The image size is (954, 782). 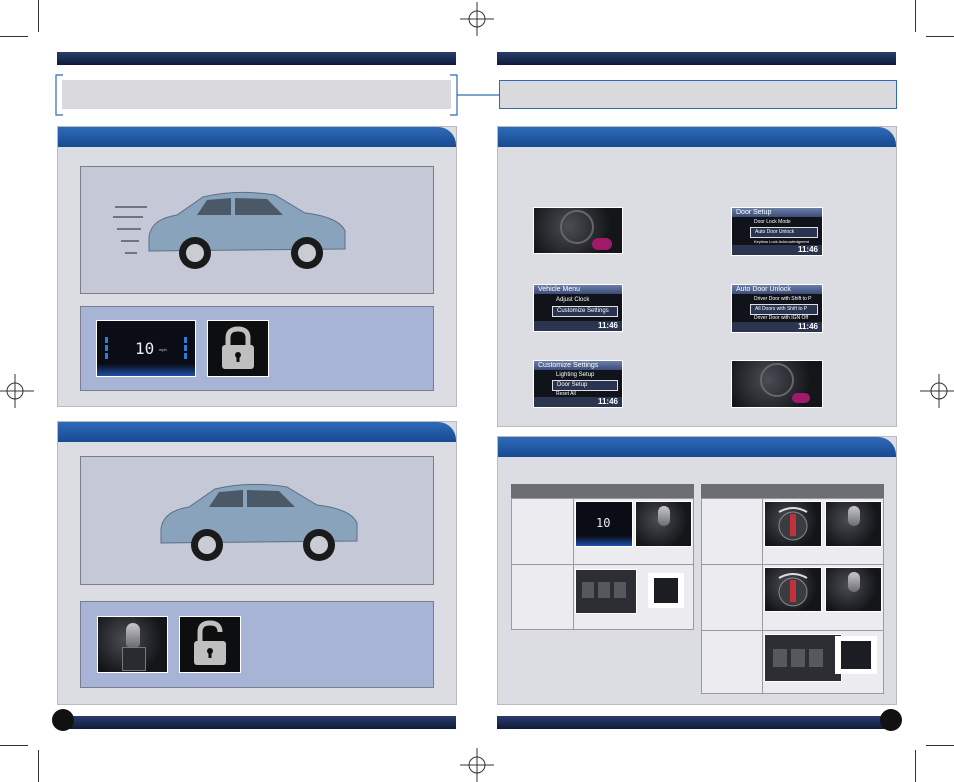 What do you see at coordinates (578, 289) in the screenshot?
I see `screen-header: Vehicle Menu` at bounding box center [578, 289].